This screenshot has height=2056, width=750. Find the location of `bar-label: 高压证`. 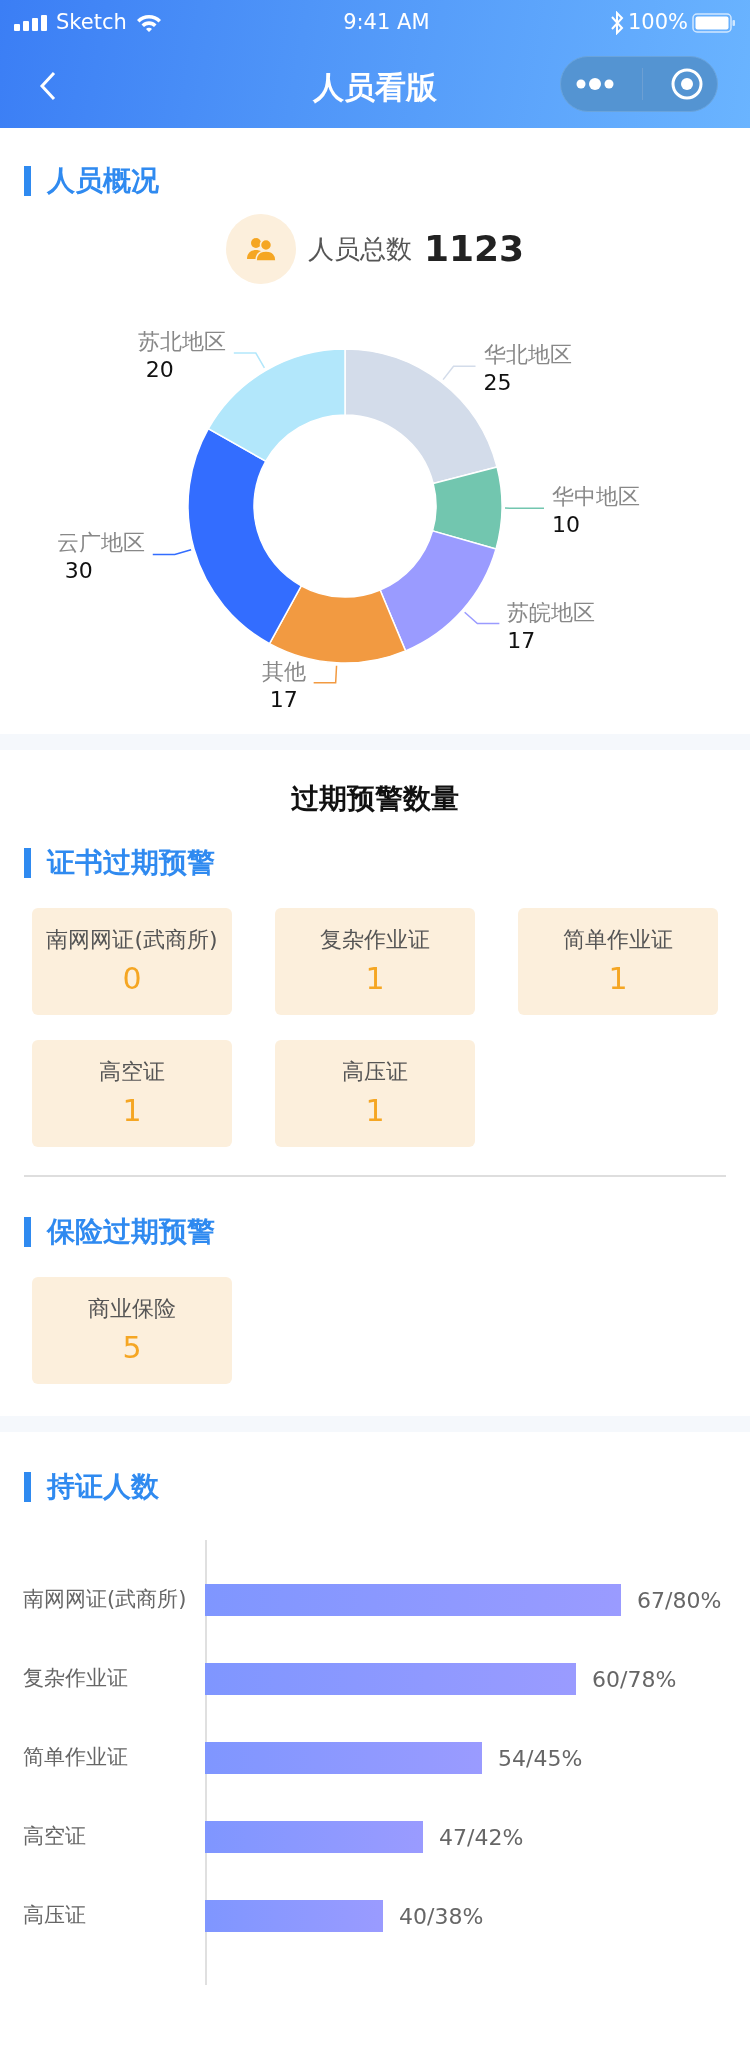

bar-label: 高压证 is located at coordinates (54, 1915).